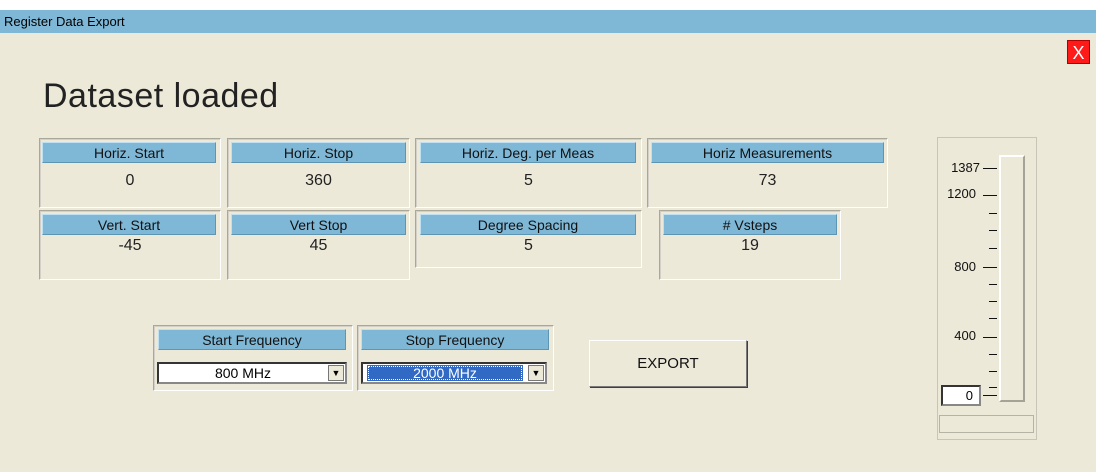  Describe the element at coordinates (961, 193) in the screenshot. I see `slider-label-1200: 1200` at that location.